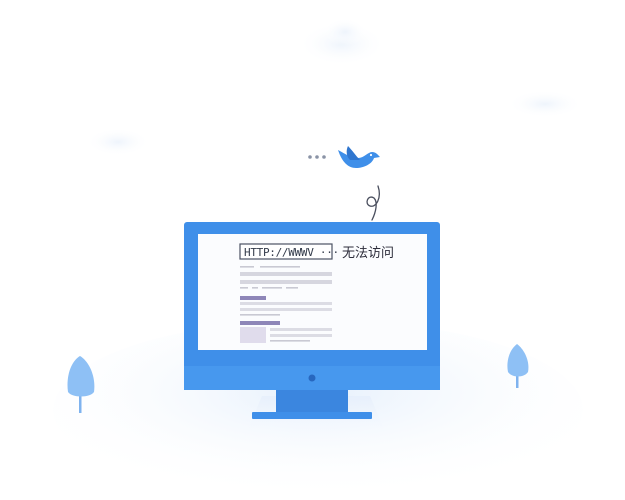  I want to click on url-text: HTTP://WWWV ···, so click(291, 252).